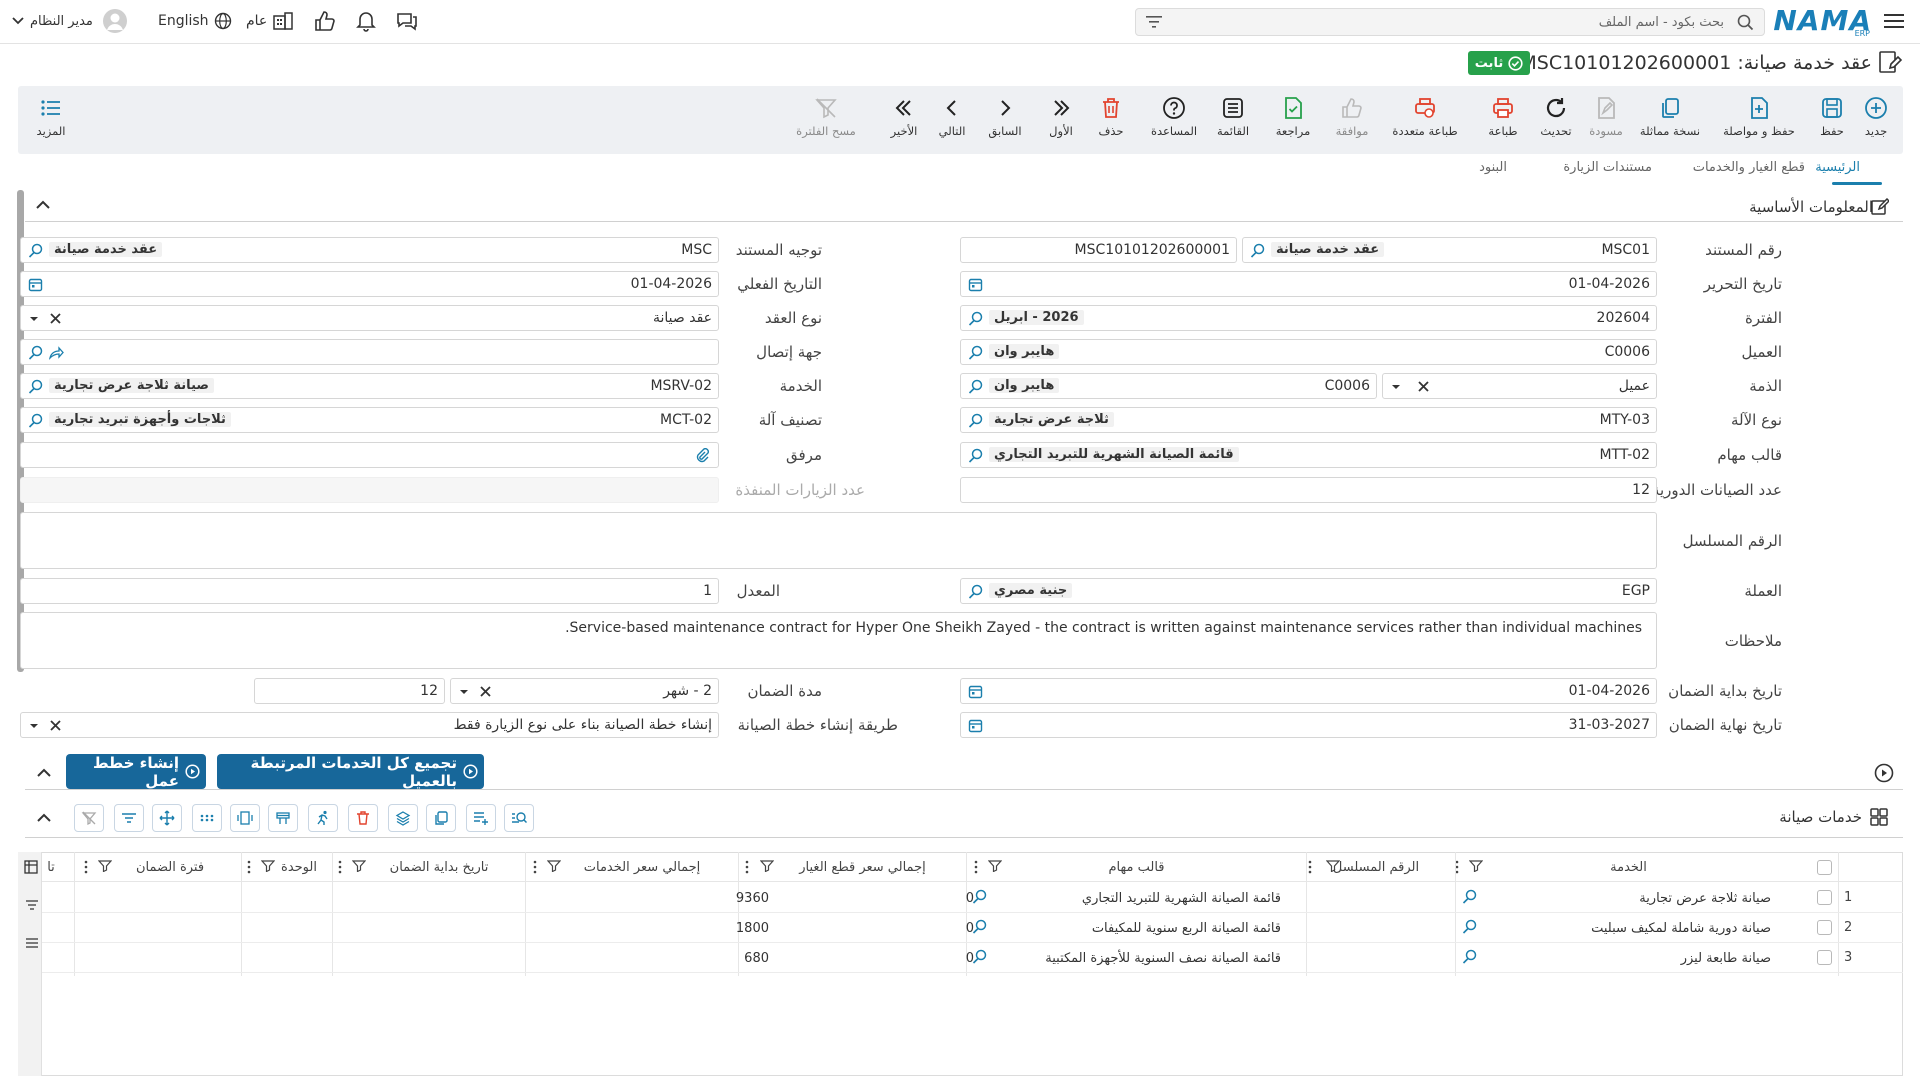 This screenshot has width=1920, height=1080. What do you see at coordinates (1168, 386) in the screenshot?
I see `account-field: C0006 هايبر وان` at bounding box center [1168, 386].